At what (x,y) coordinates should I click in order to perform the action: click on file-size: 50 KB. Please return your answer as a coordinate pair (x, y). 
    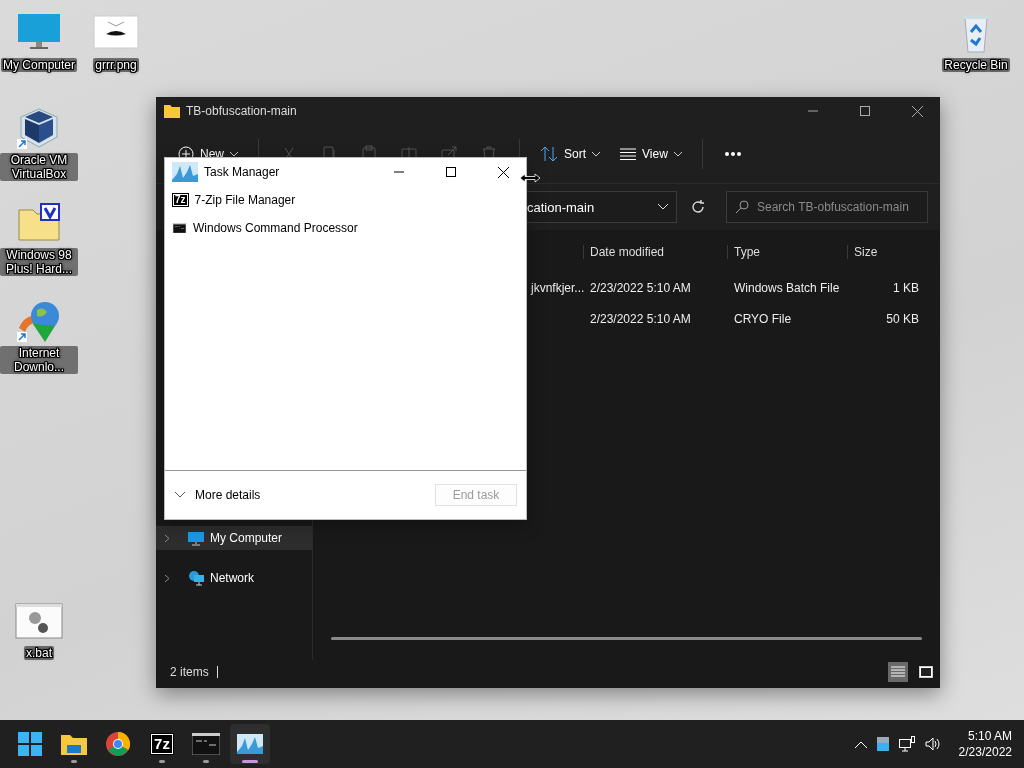
    Looking at the image, I should click on (902, 318).